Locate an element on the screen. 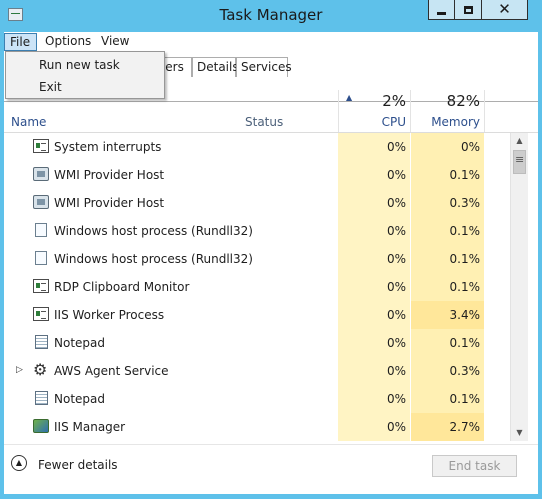  cpu-total: 2% is located at coordinates (394, 101).